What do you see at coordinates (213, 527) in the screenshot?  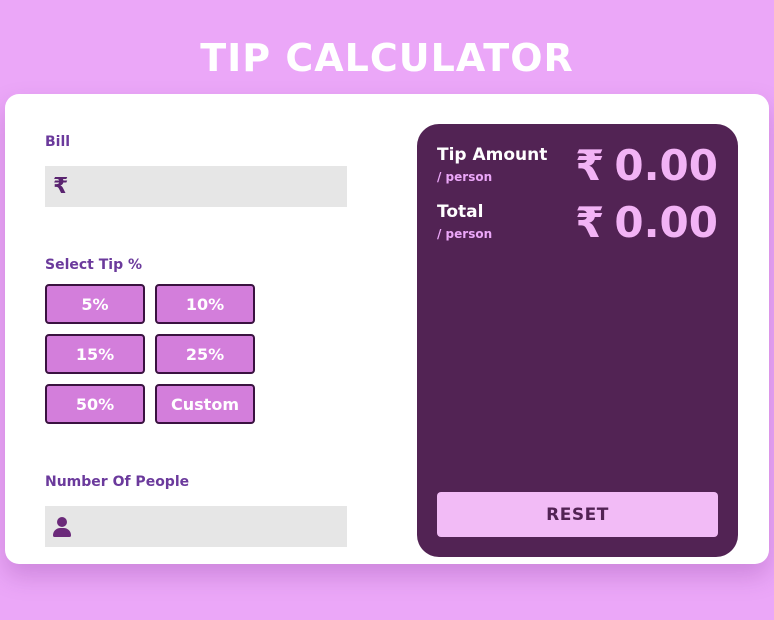 I see `people-input` at bounding box center [213, 527].